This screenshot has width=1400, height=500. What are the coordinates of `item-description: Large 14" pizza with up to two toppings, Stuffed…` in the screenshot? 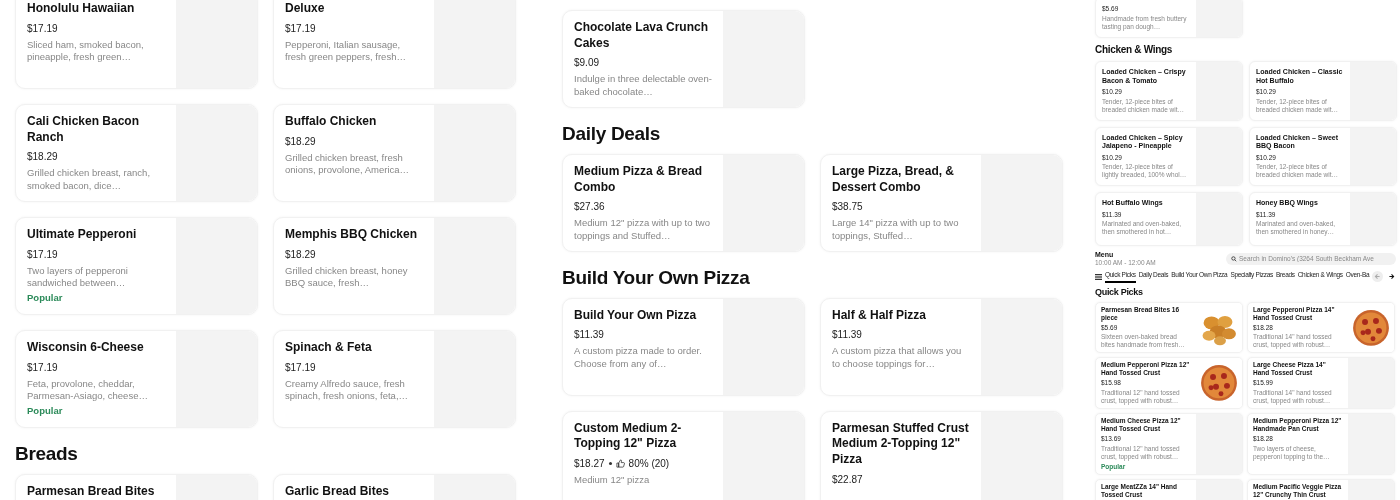 It's located at (896, 230).